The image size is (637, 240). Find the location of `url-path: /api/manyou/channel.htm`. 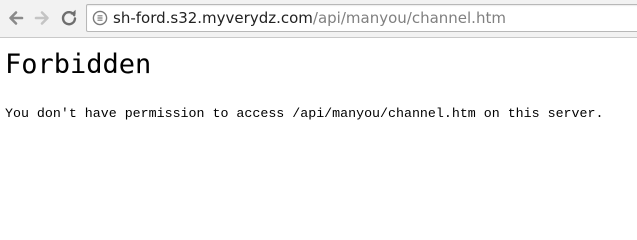

url-path: /api/manyou/channel.htm is located at coordinates (409, 18).